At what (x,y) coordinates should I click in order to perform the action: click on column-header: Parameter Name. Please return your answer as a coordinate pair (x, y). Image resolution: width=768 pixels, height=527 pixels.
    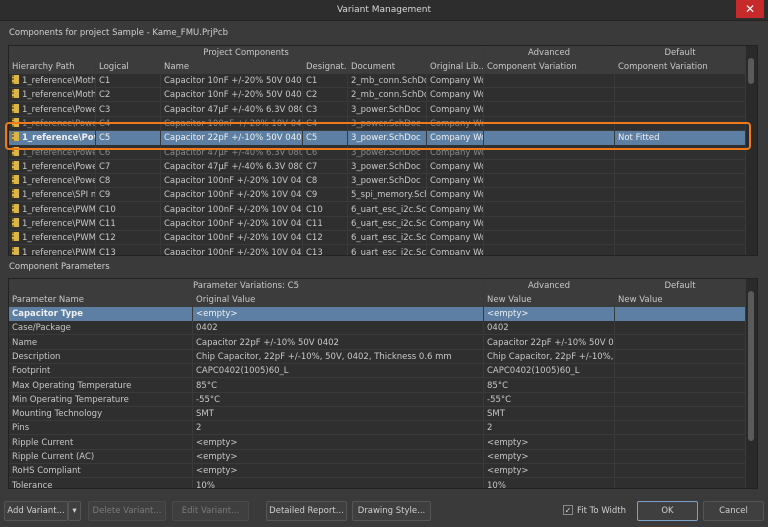
    Looking at the image, I should click on (101, 300).